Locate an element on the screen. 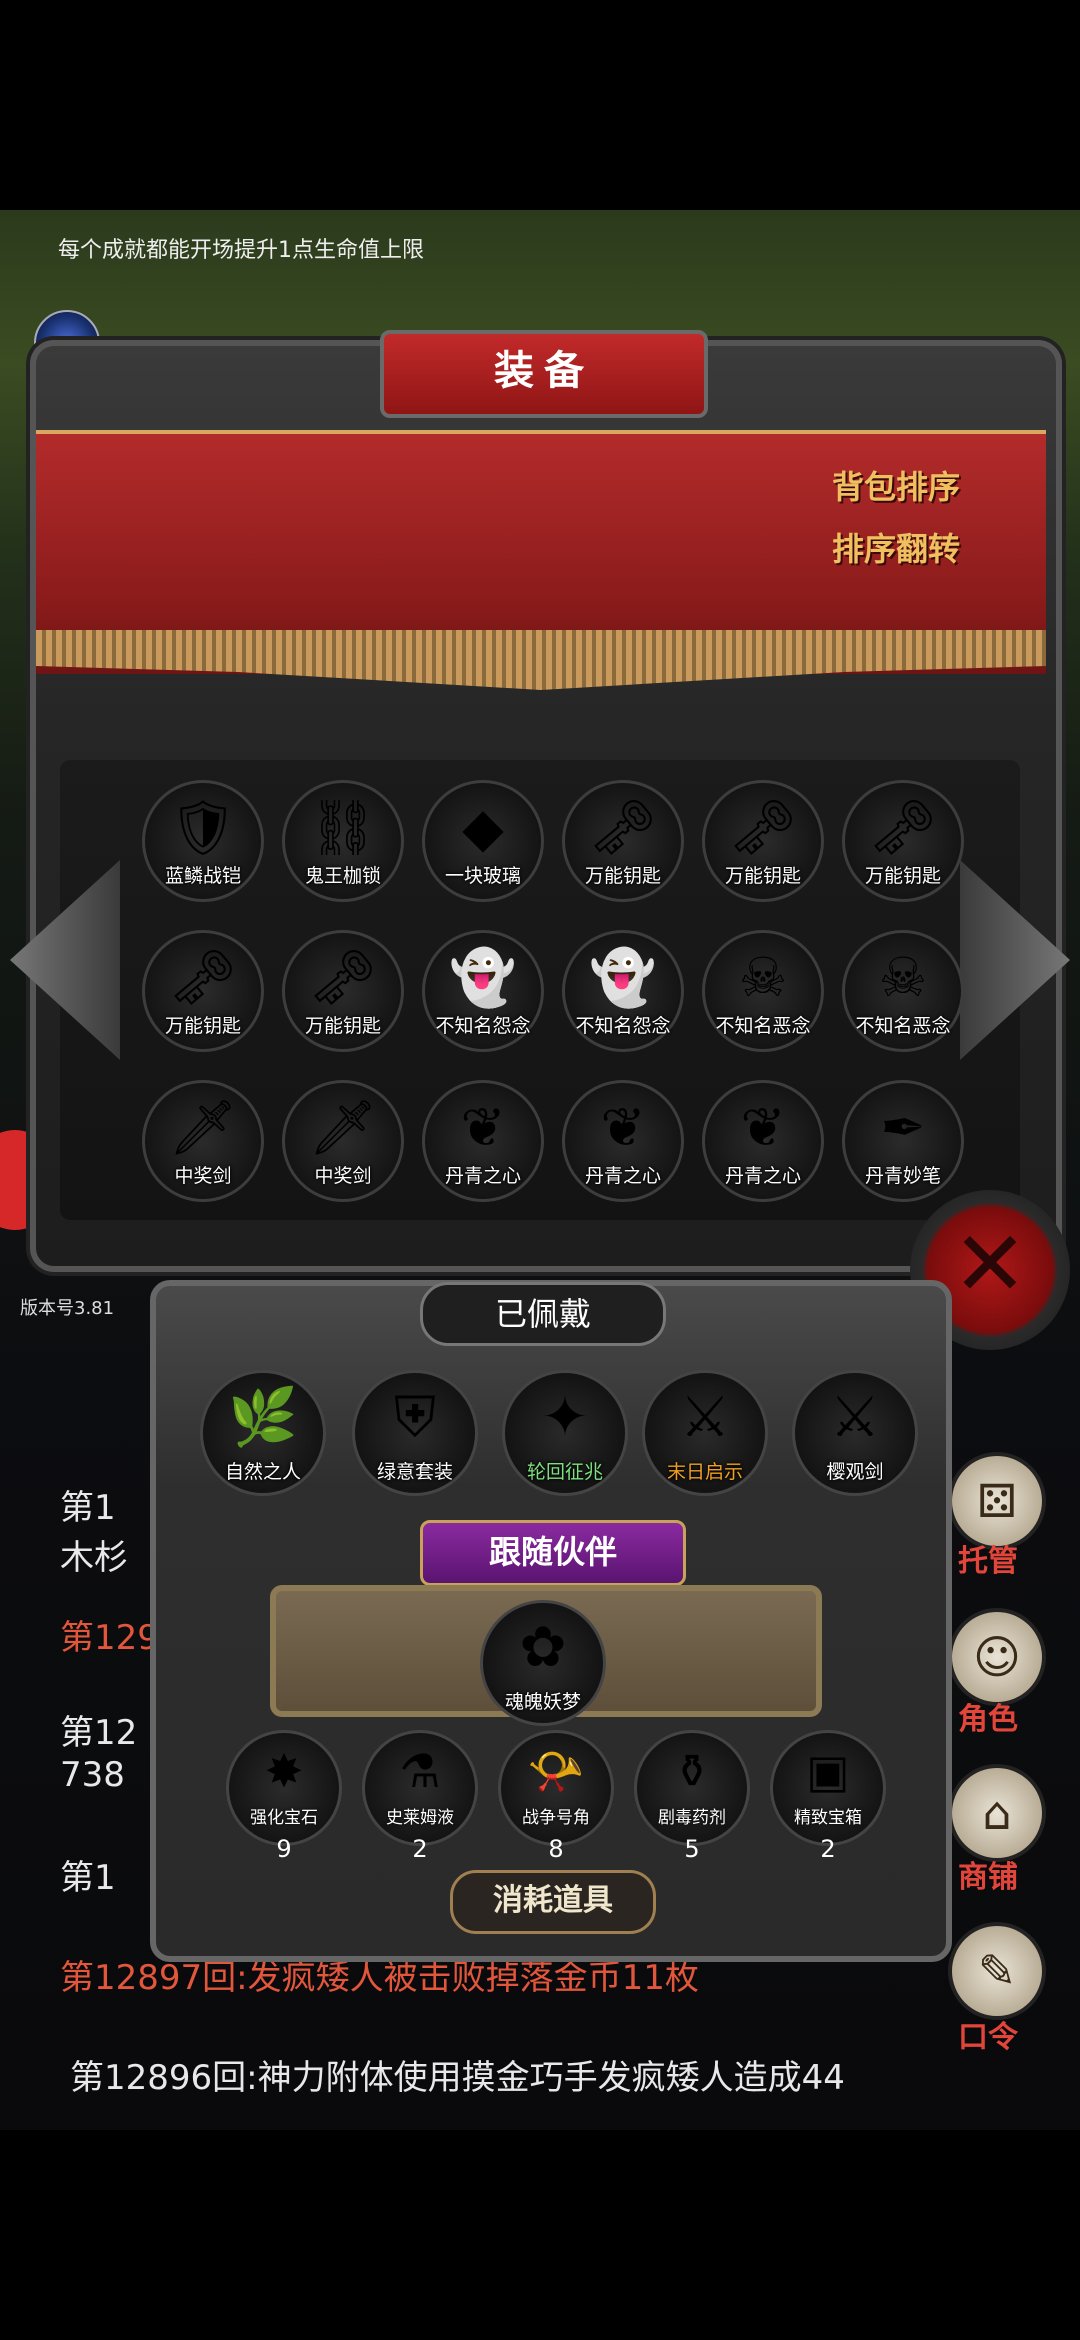  green-gem-icon: ✸ is located at coordinates (284, 1771).